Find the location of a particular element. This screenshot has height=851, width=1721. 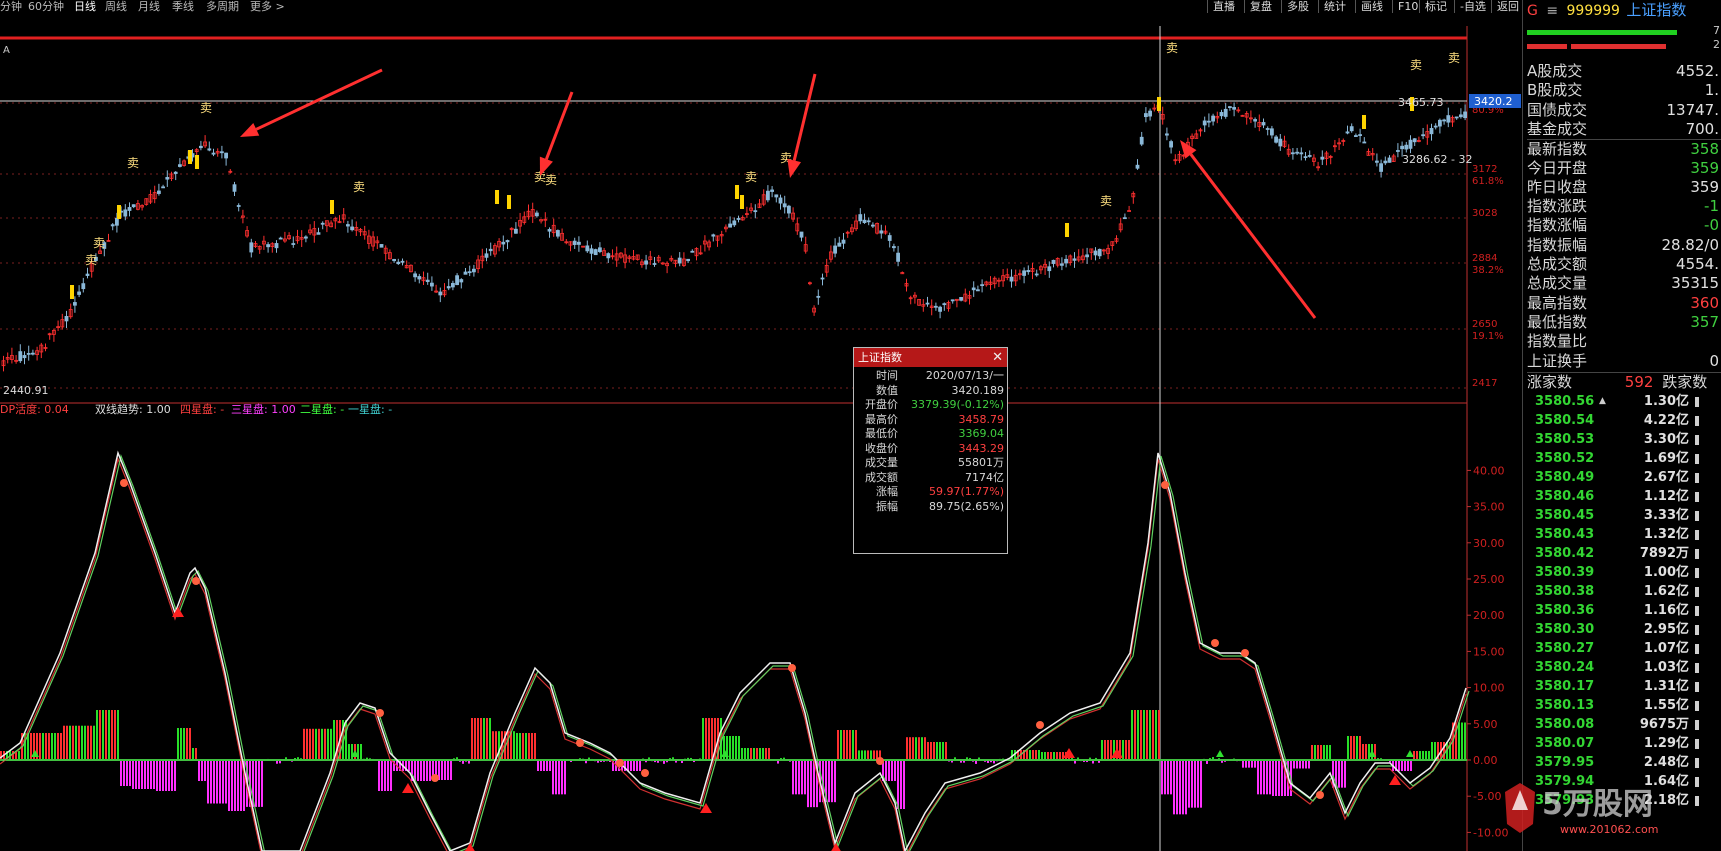

order-row: 3579.95 2.48亿 is located at coordinates (1624, 762).